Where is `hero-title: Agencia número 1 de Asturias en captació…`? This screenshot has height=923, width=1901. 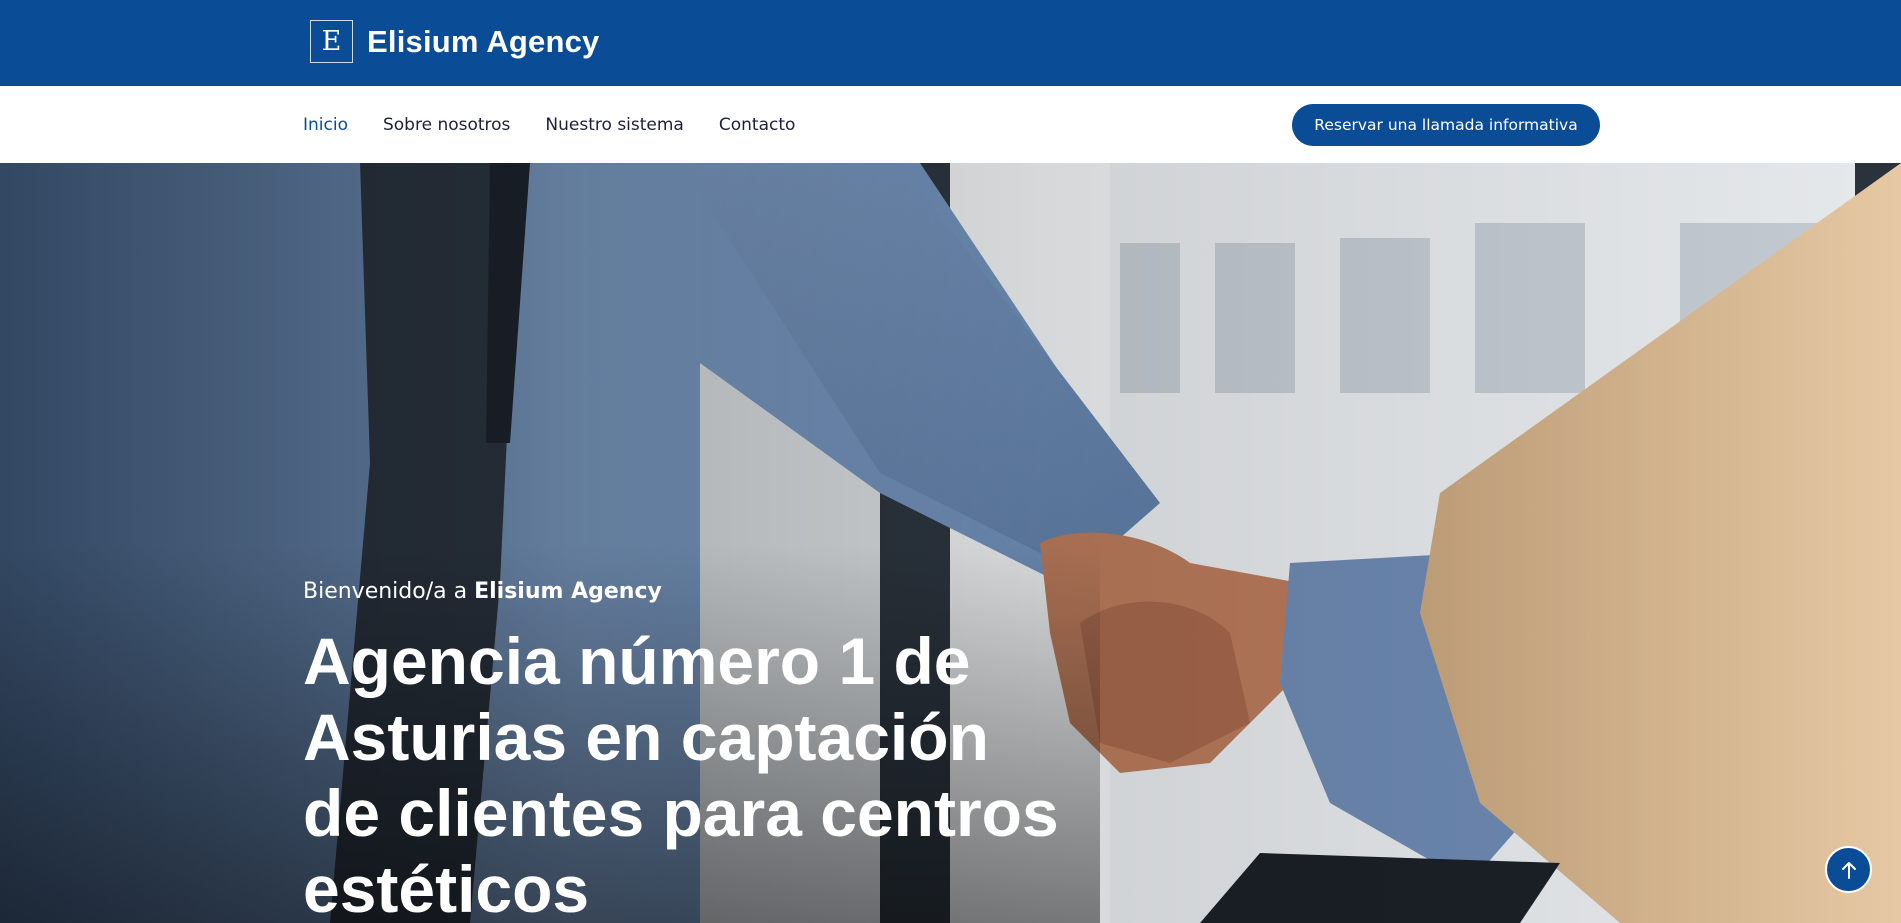
hero-title: Agencia número 1 de Asturias en captació… is located at coordinates (681, 773).